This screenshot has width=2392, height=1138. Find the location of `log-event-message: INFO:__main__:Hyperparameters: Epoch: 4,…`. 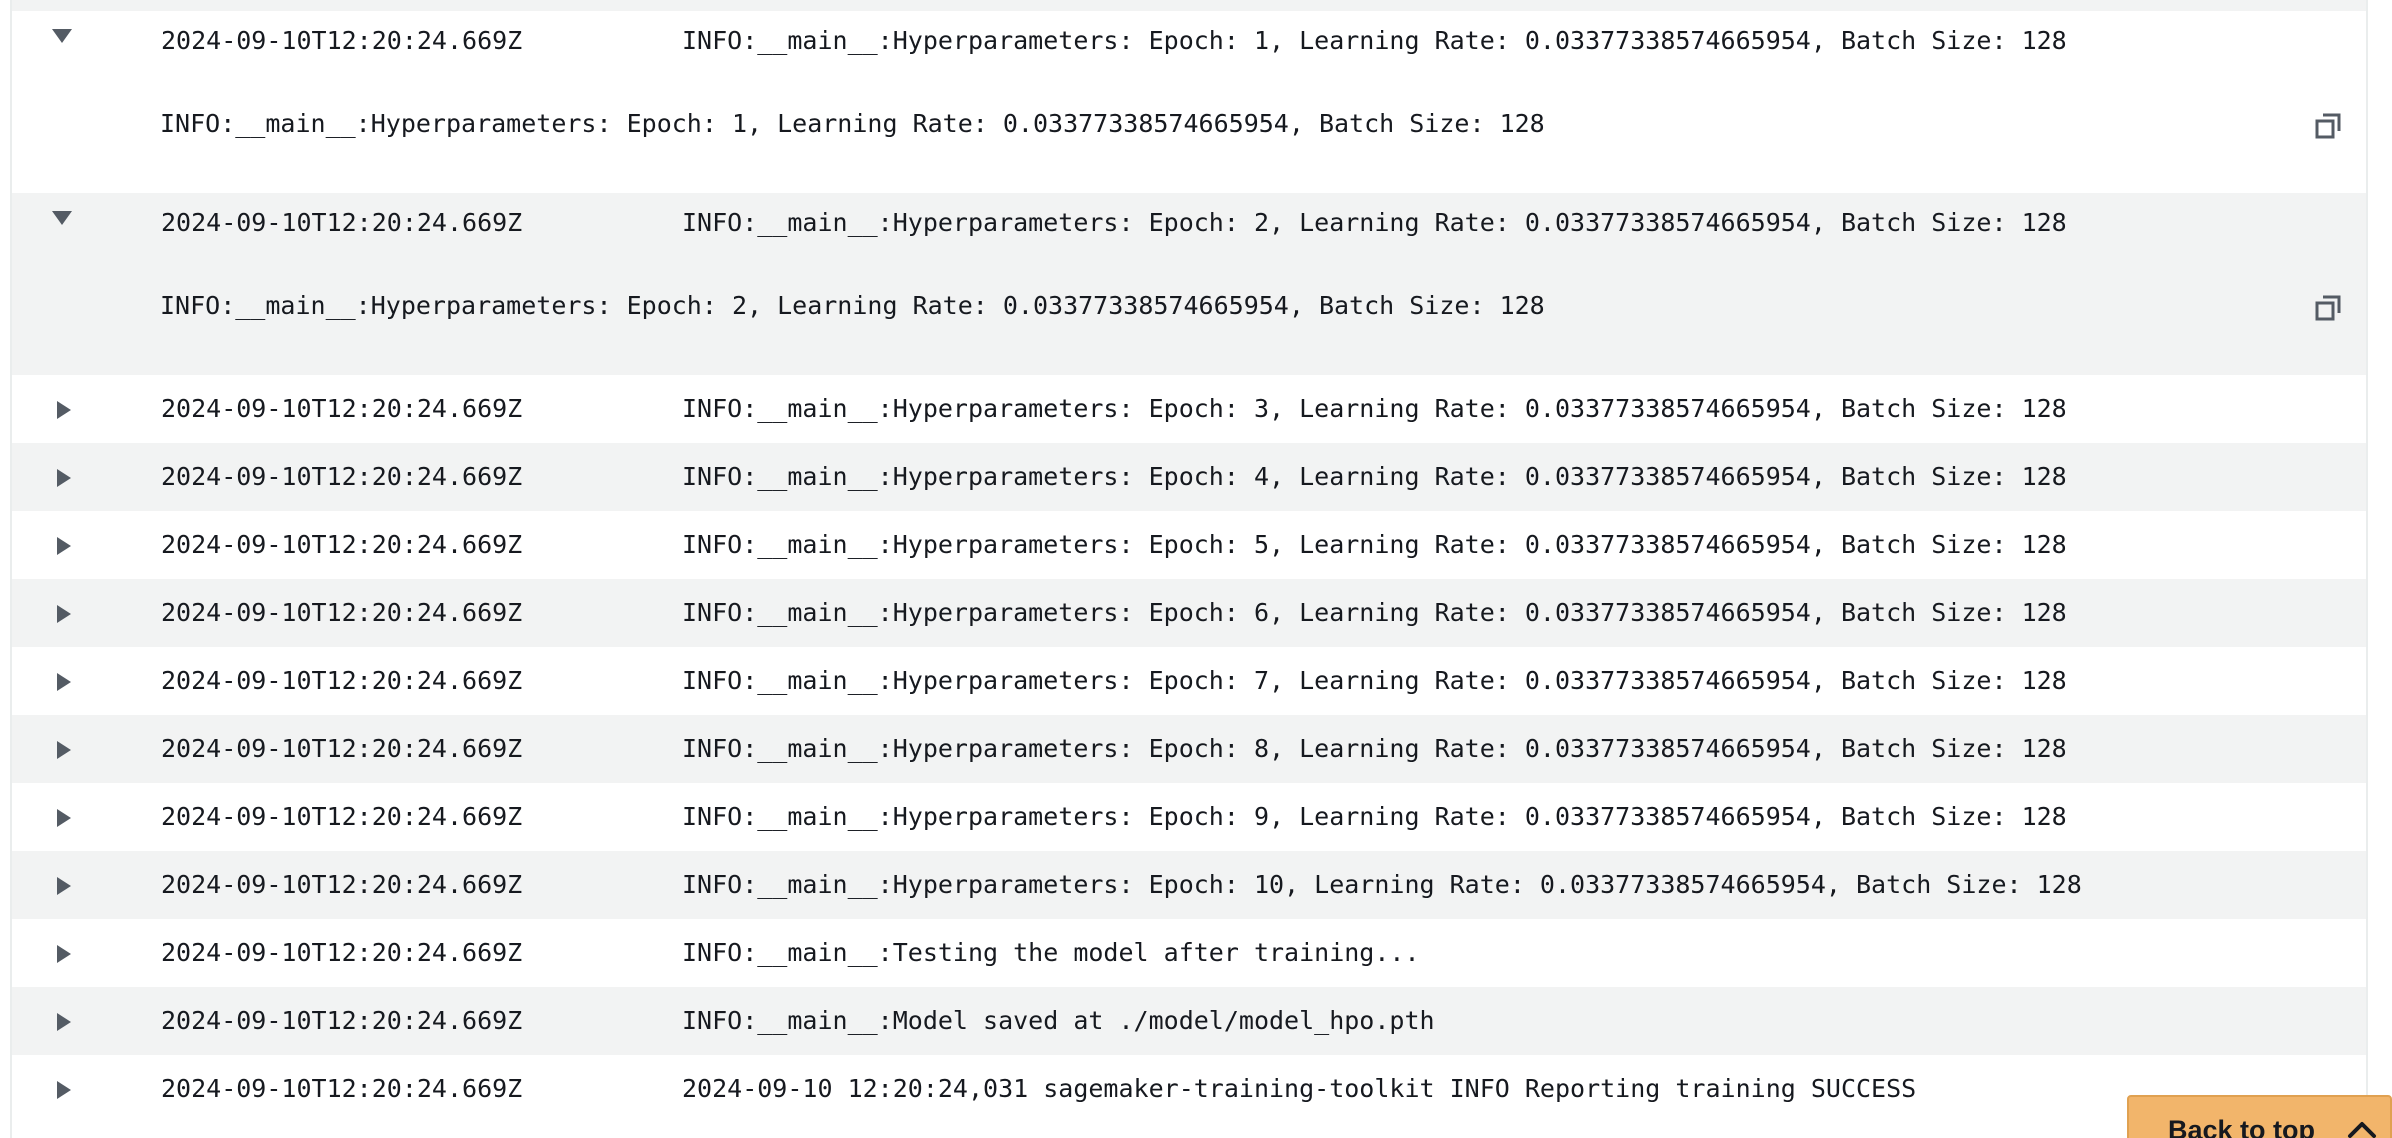

log-event-message: INFO:__main__:Hyperparameters: Epoch: 4,… is located at coordinates (1374, 476).